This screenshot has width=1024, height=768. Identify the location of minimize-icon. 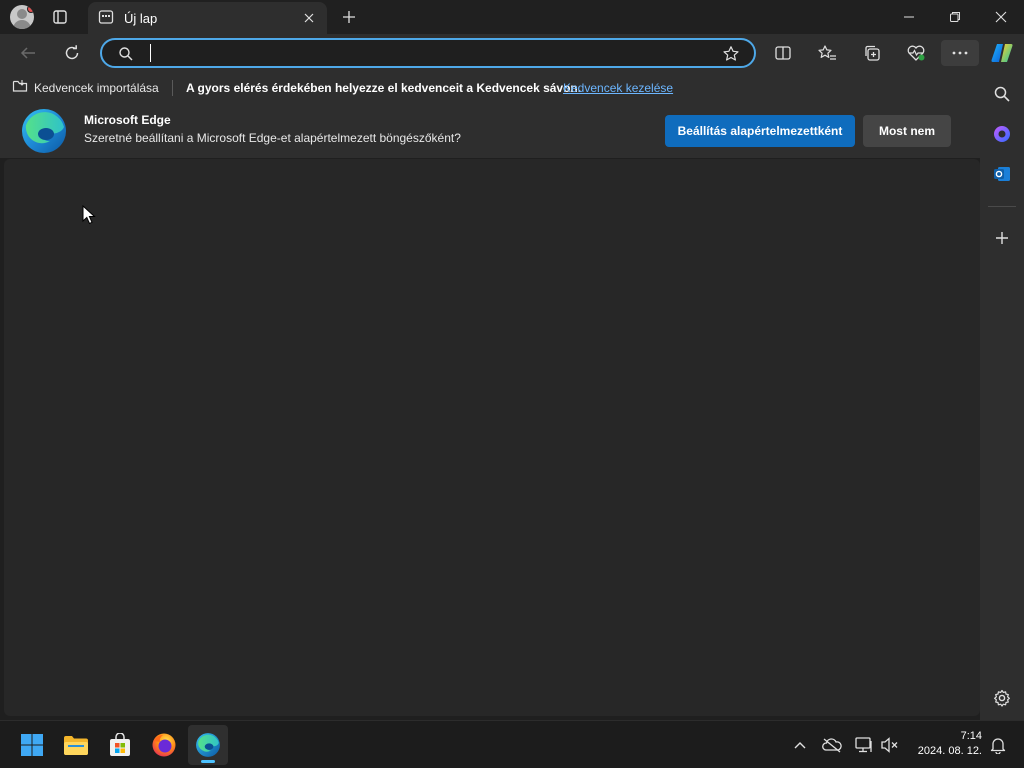
(909, 17).